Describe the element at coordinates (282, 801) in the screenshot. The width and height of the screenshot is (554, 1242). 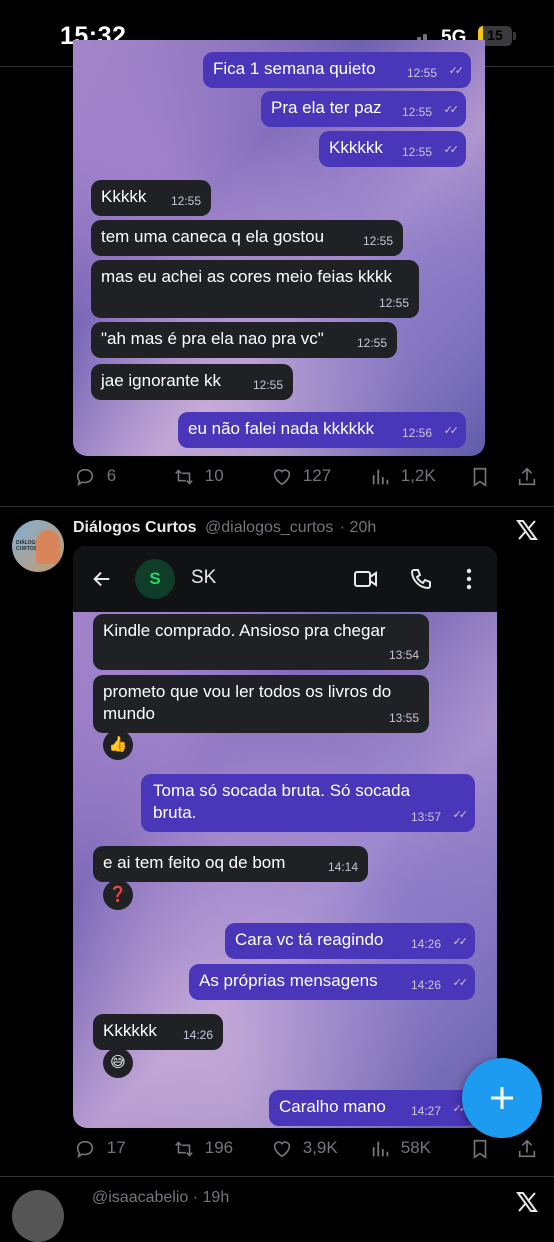
I see `message-text: Toma só socada bruta. Só socada bruta.` at that location.